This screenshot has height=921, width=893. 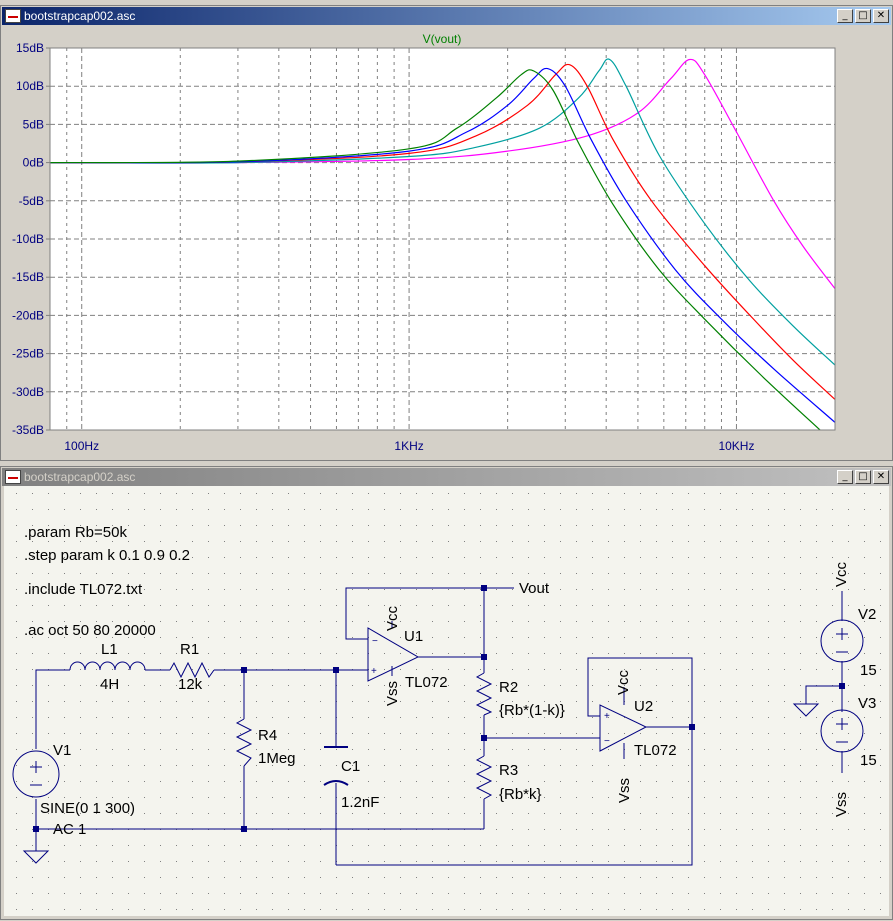 What do you see at coordinates (28, 315) in the screenshot?
I see `y-tick-label: -20dB` at bounding box center [28, 315].